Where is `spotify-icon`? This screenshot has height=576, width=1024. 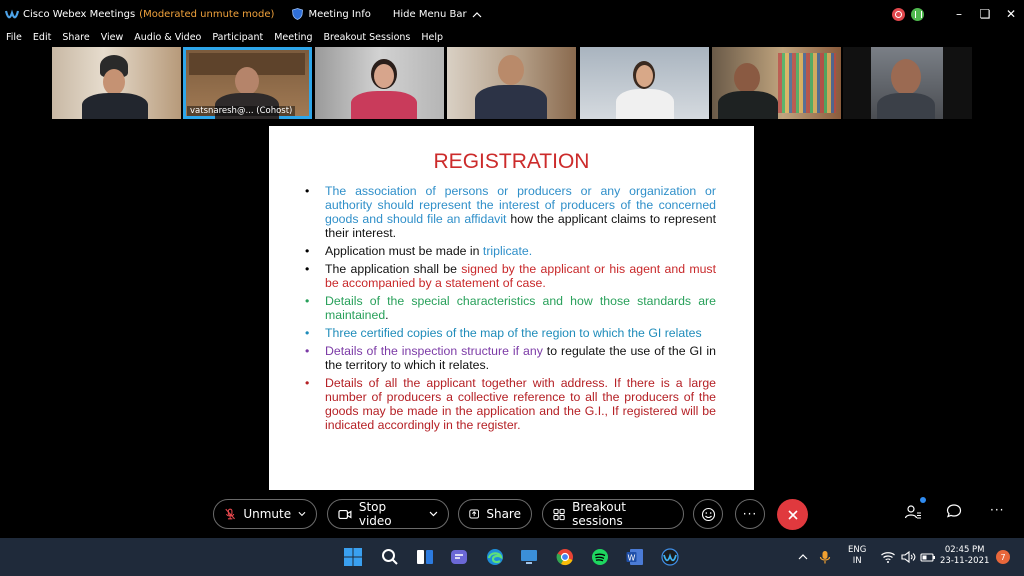 spotify-icon is located at coordinates (600, 557).